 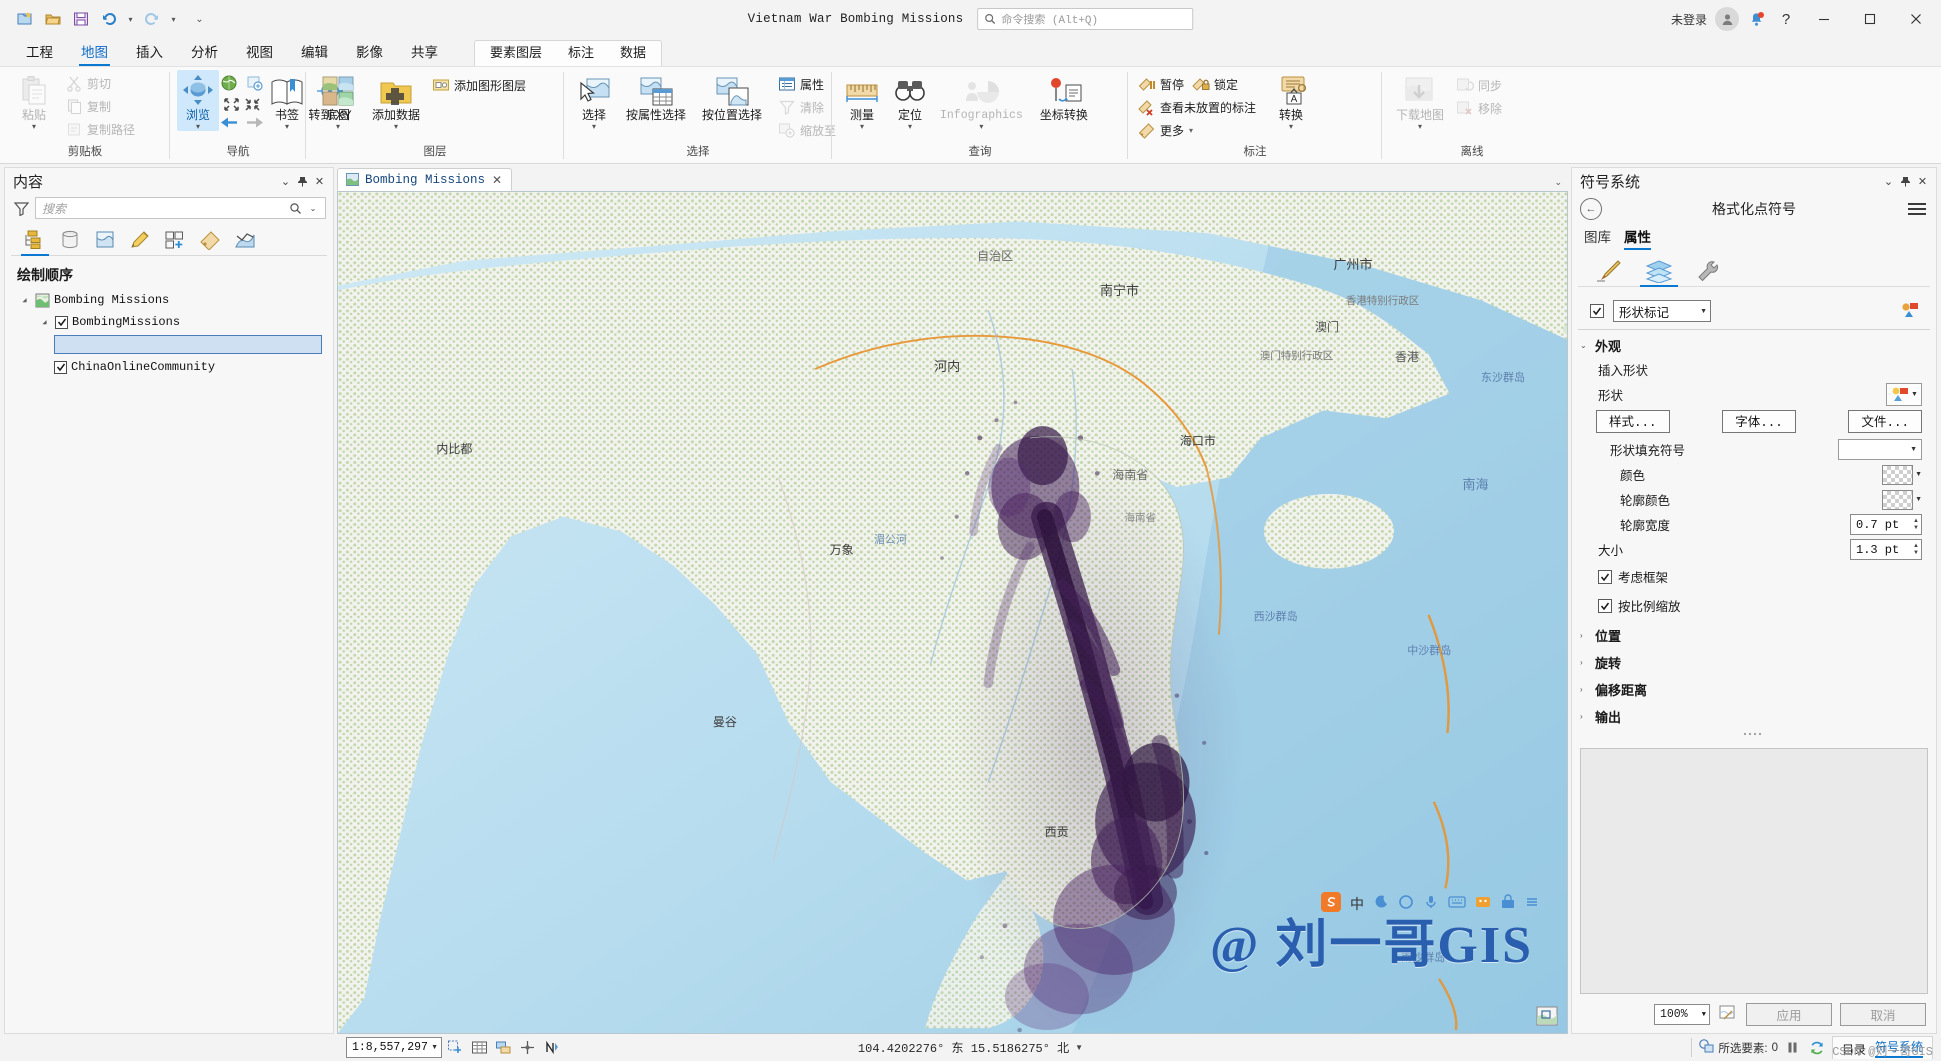 I want to click on more-labeling-dropdown-icon: ▾, so click(x=1191, y=130).